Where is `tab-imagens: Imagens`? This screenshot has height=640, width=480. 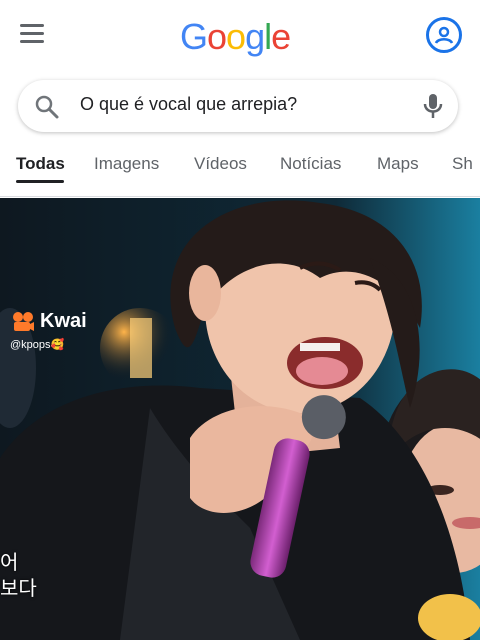
tab-imagens: Imagens is located at coordinates (126, 164).